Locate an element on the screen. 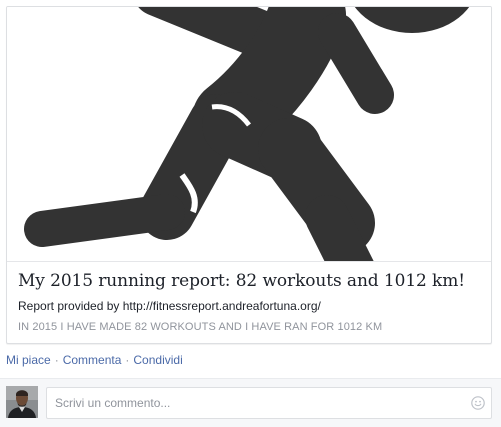  post-actions: Mi piace · Commenta · Condividi is located at coordinates (94, 361).